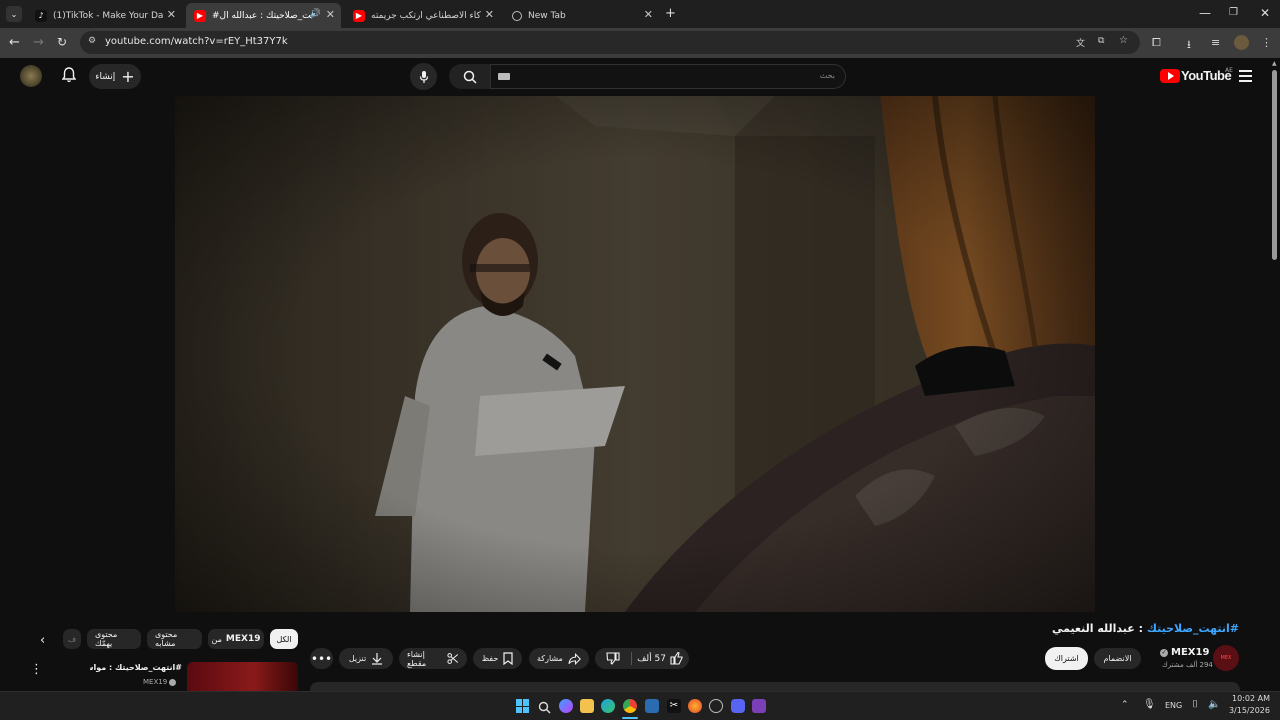 Image resolution: width=1280 pixels, height=720 pixels. I want to click on capcut-icon: ✂, so click(674, 706).